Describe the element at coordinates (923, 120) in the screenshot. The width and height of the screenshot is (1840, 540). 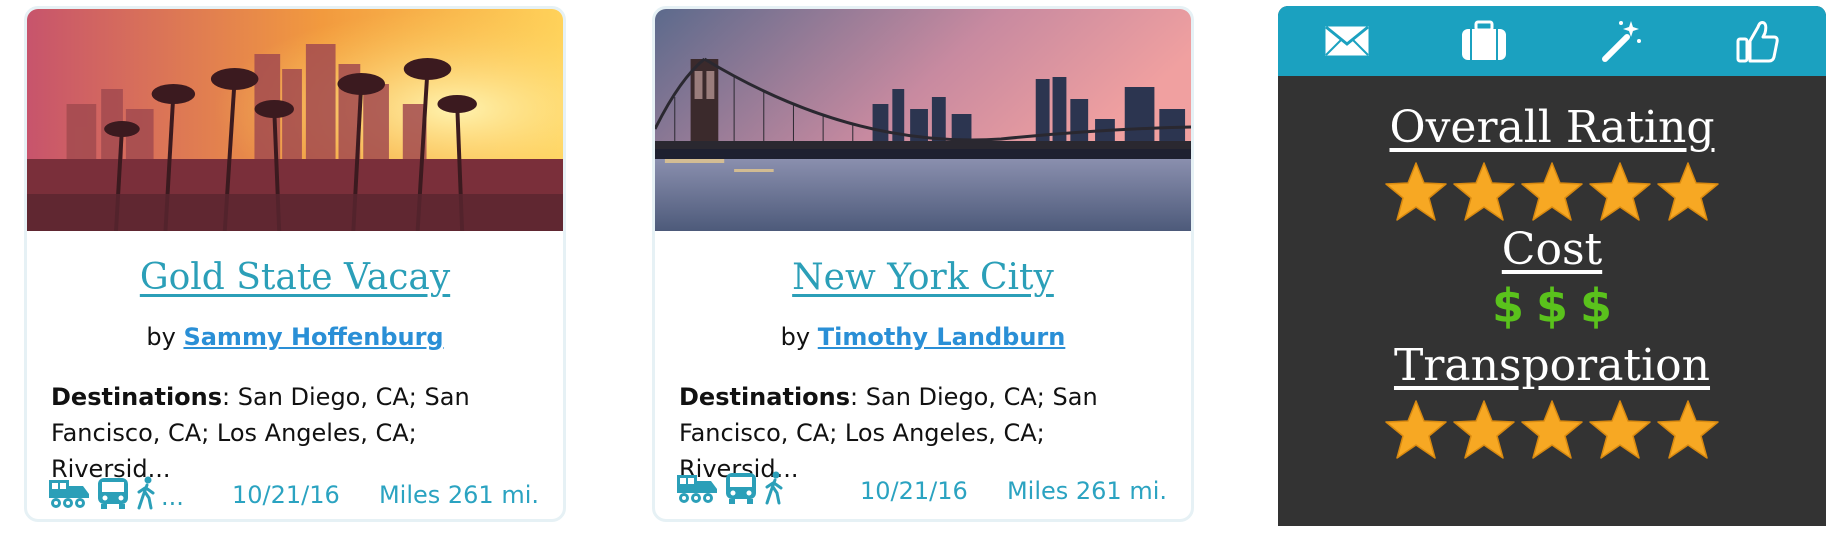
I see `trip-image-new-york` at that location.